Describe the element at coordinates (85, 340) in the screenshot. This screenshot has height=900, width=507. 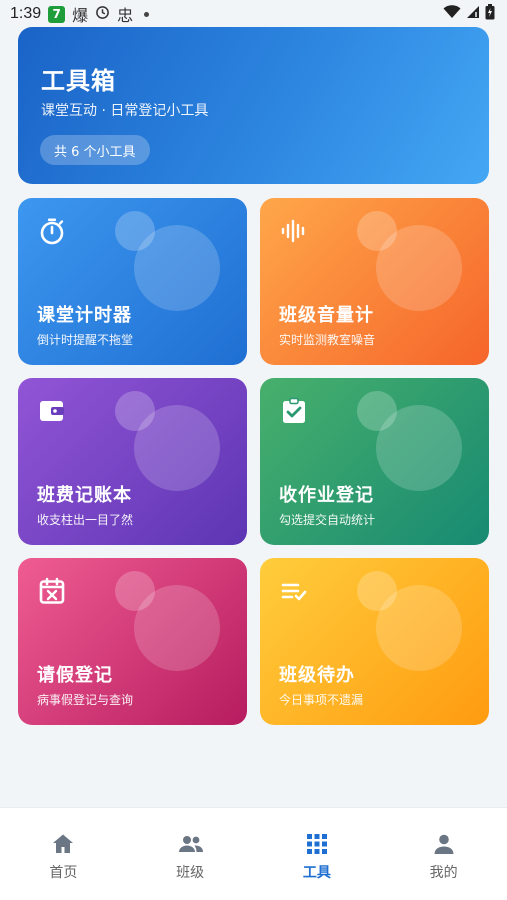
I see `tool-card-subtitle: 倒计时提醒不拖堂` at that location.